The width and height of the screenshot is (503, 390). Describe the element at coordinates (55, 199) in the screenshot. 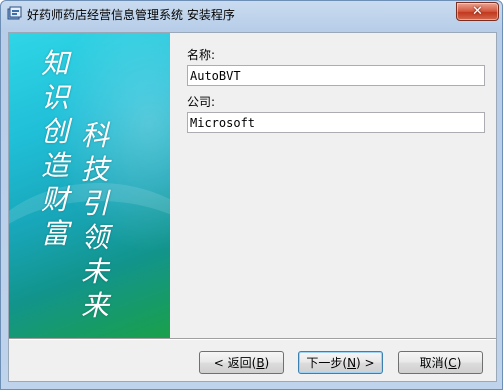

I see `banner-char: 财` at that location.